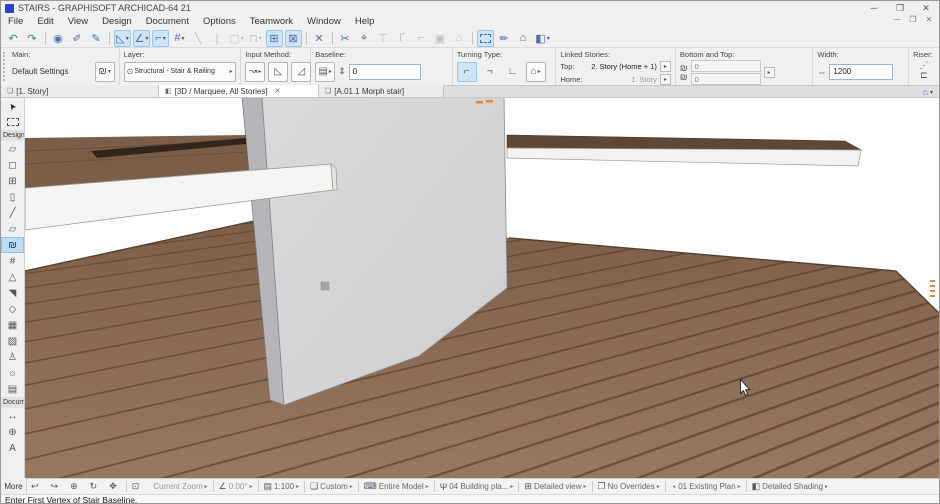  I want to click on menu-teamwork: Teamwork, so click(271, 22).